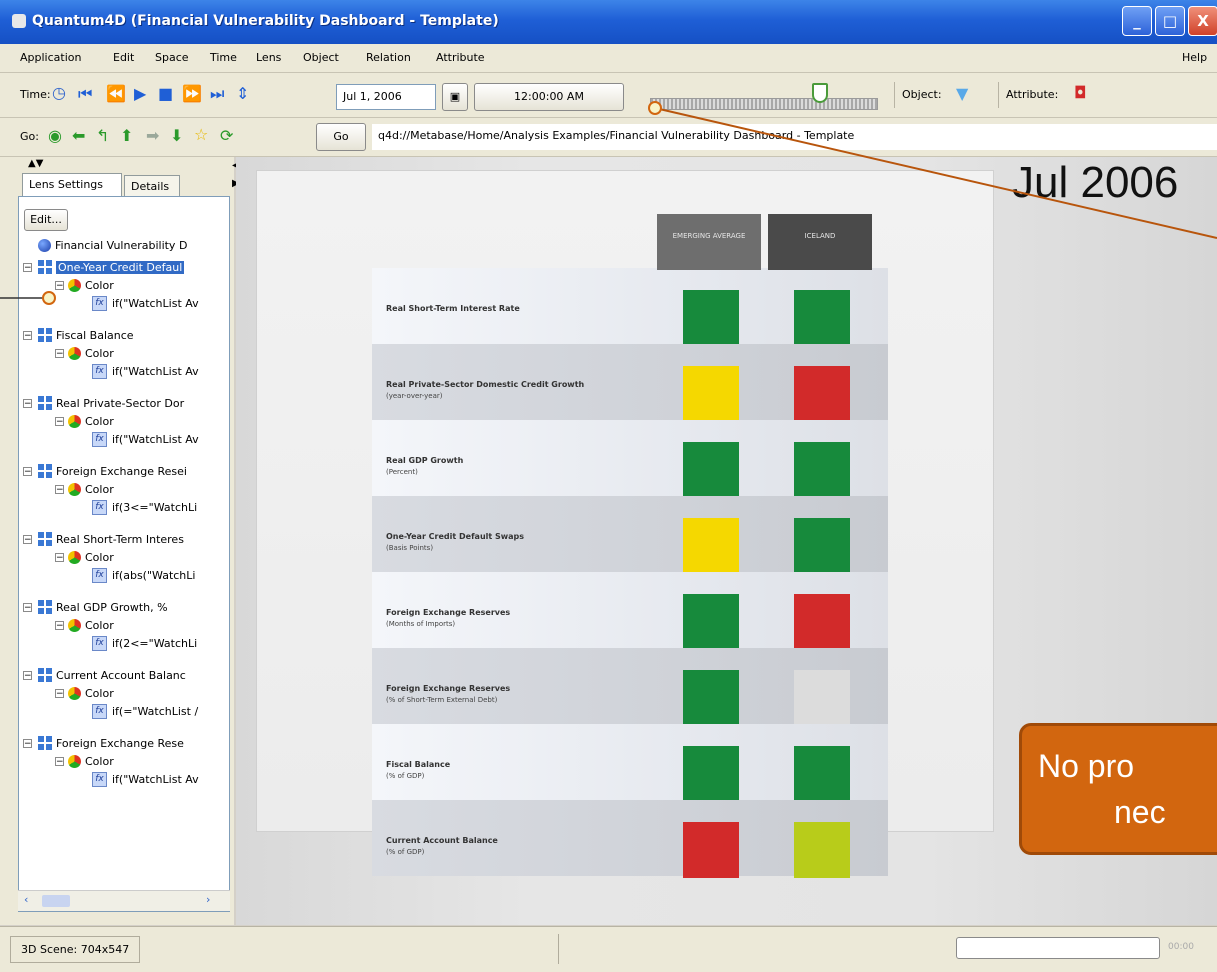 This screenshot has height=972, width=1217. What do you see at coordinates (1118, 789) in the screenshot?
I see `callout-box: No pro nec` at bounding box center [1118, 789].